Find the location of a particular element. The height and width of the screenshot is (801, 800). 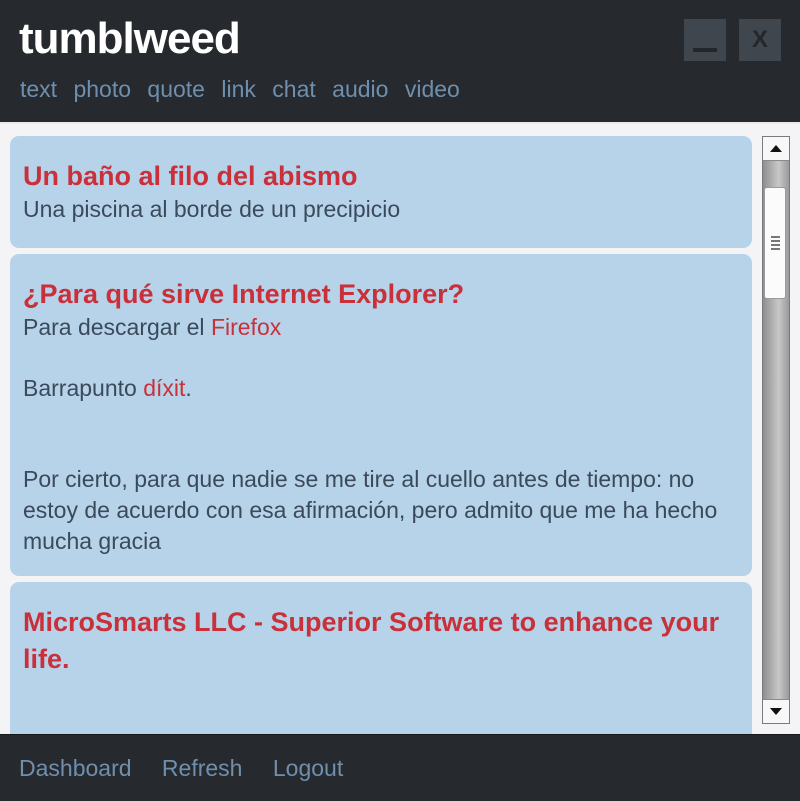

scrollbar-thumb is located at coordinates (775, 243).